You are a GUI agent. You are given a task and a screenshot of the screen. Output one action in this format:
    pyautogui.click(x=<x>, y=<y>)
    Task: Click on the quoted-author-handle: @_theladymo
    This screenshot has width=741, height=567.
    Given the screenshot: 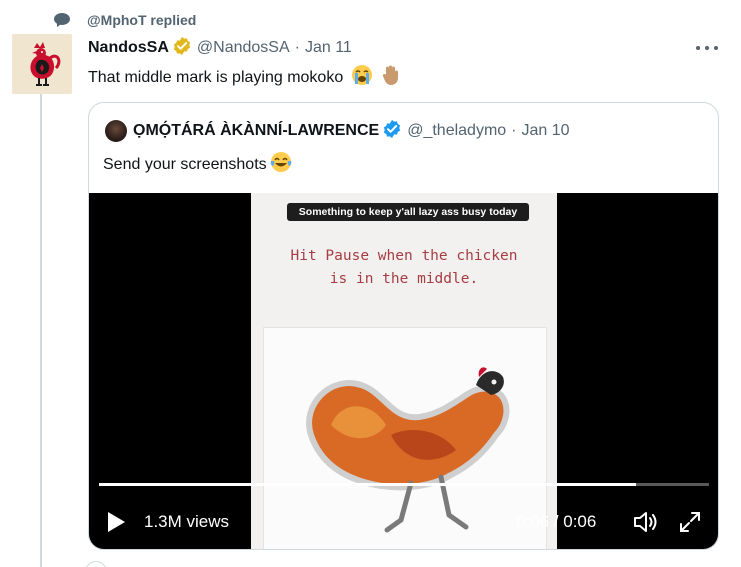 What is the action you would take?
    pyautogui.click(x=456, y=131)
    